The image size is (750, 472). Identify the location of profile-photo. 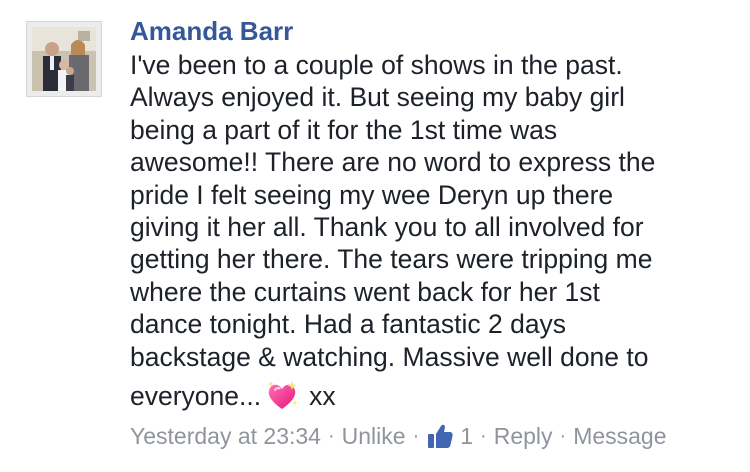
(64, 59).